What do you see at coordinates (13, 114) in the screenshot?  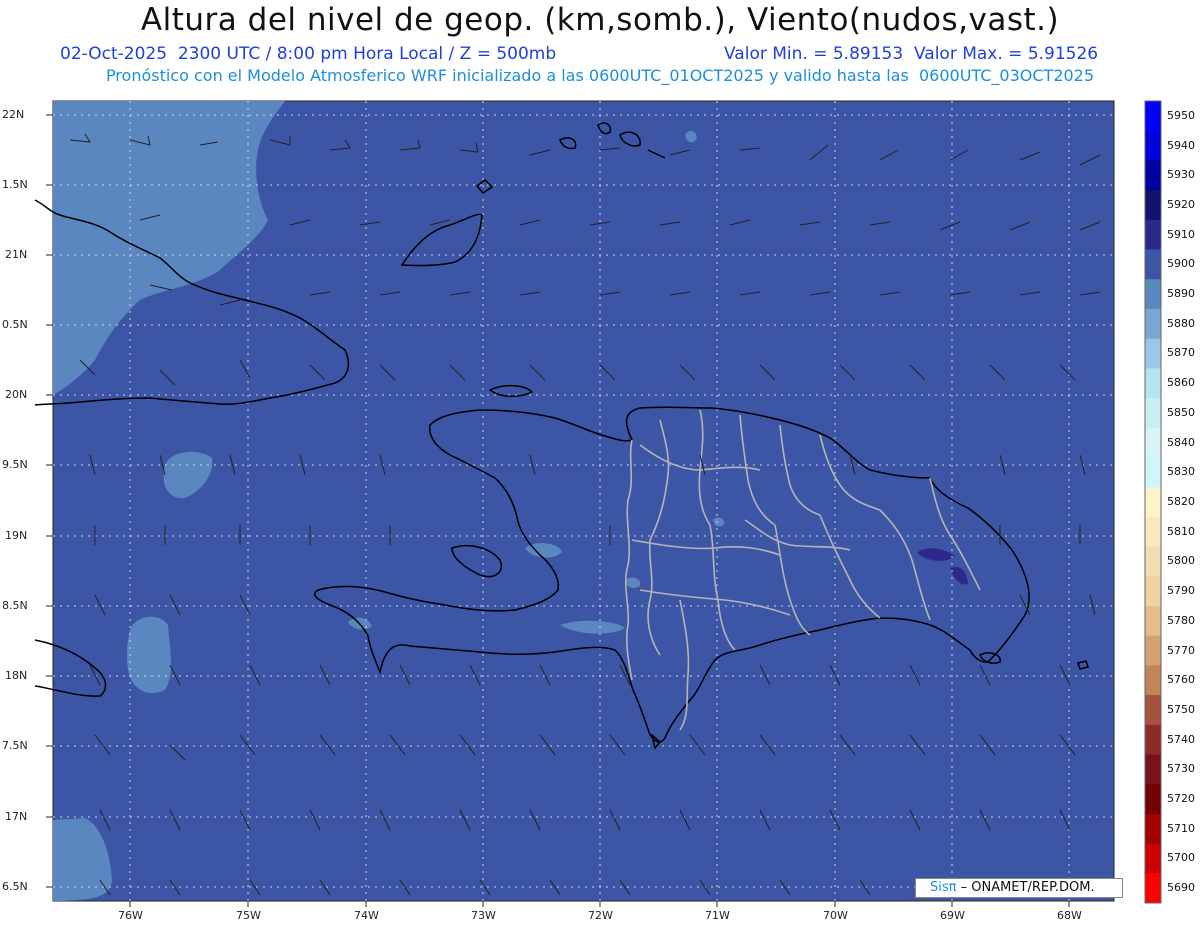 I see `lat-label: 22N` at bounding box center [13, 114].